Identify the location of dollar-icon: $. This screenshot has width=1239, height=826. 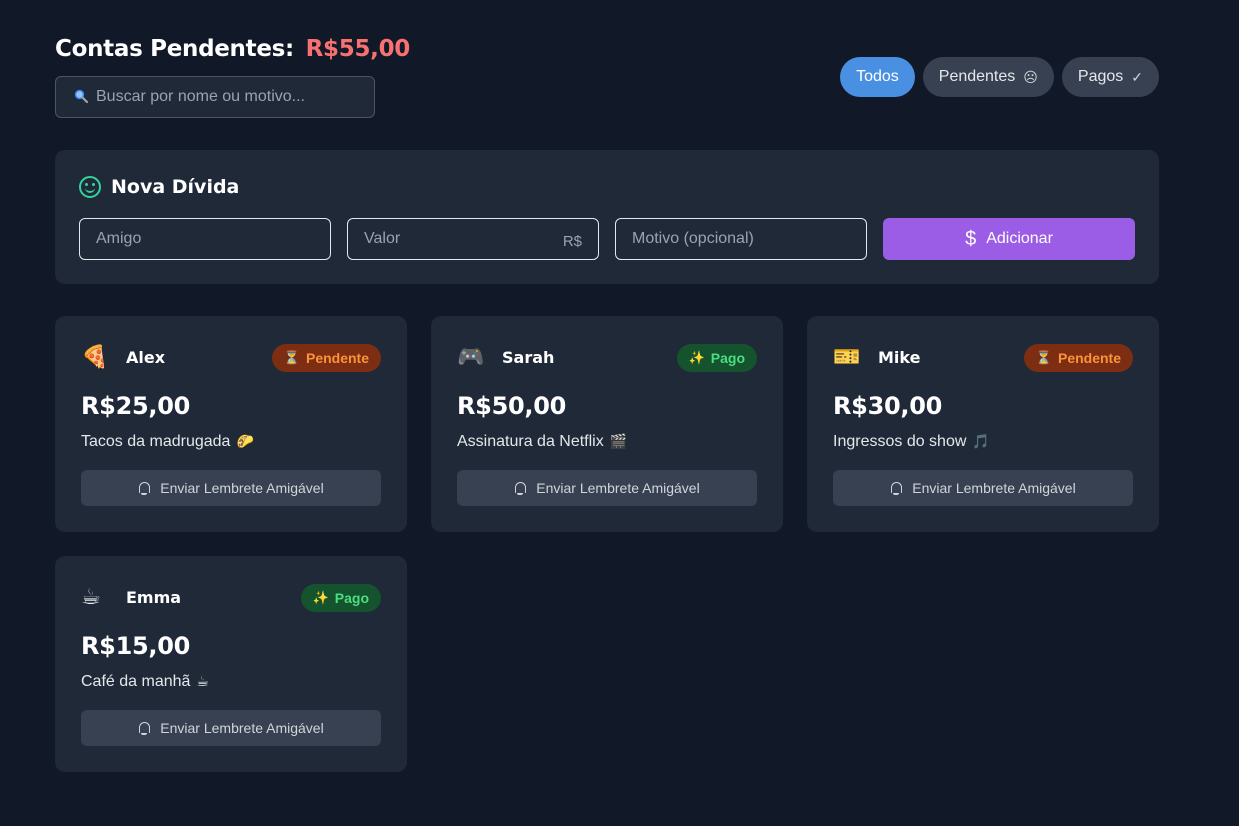
(971, 238).